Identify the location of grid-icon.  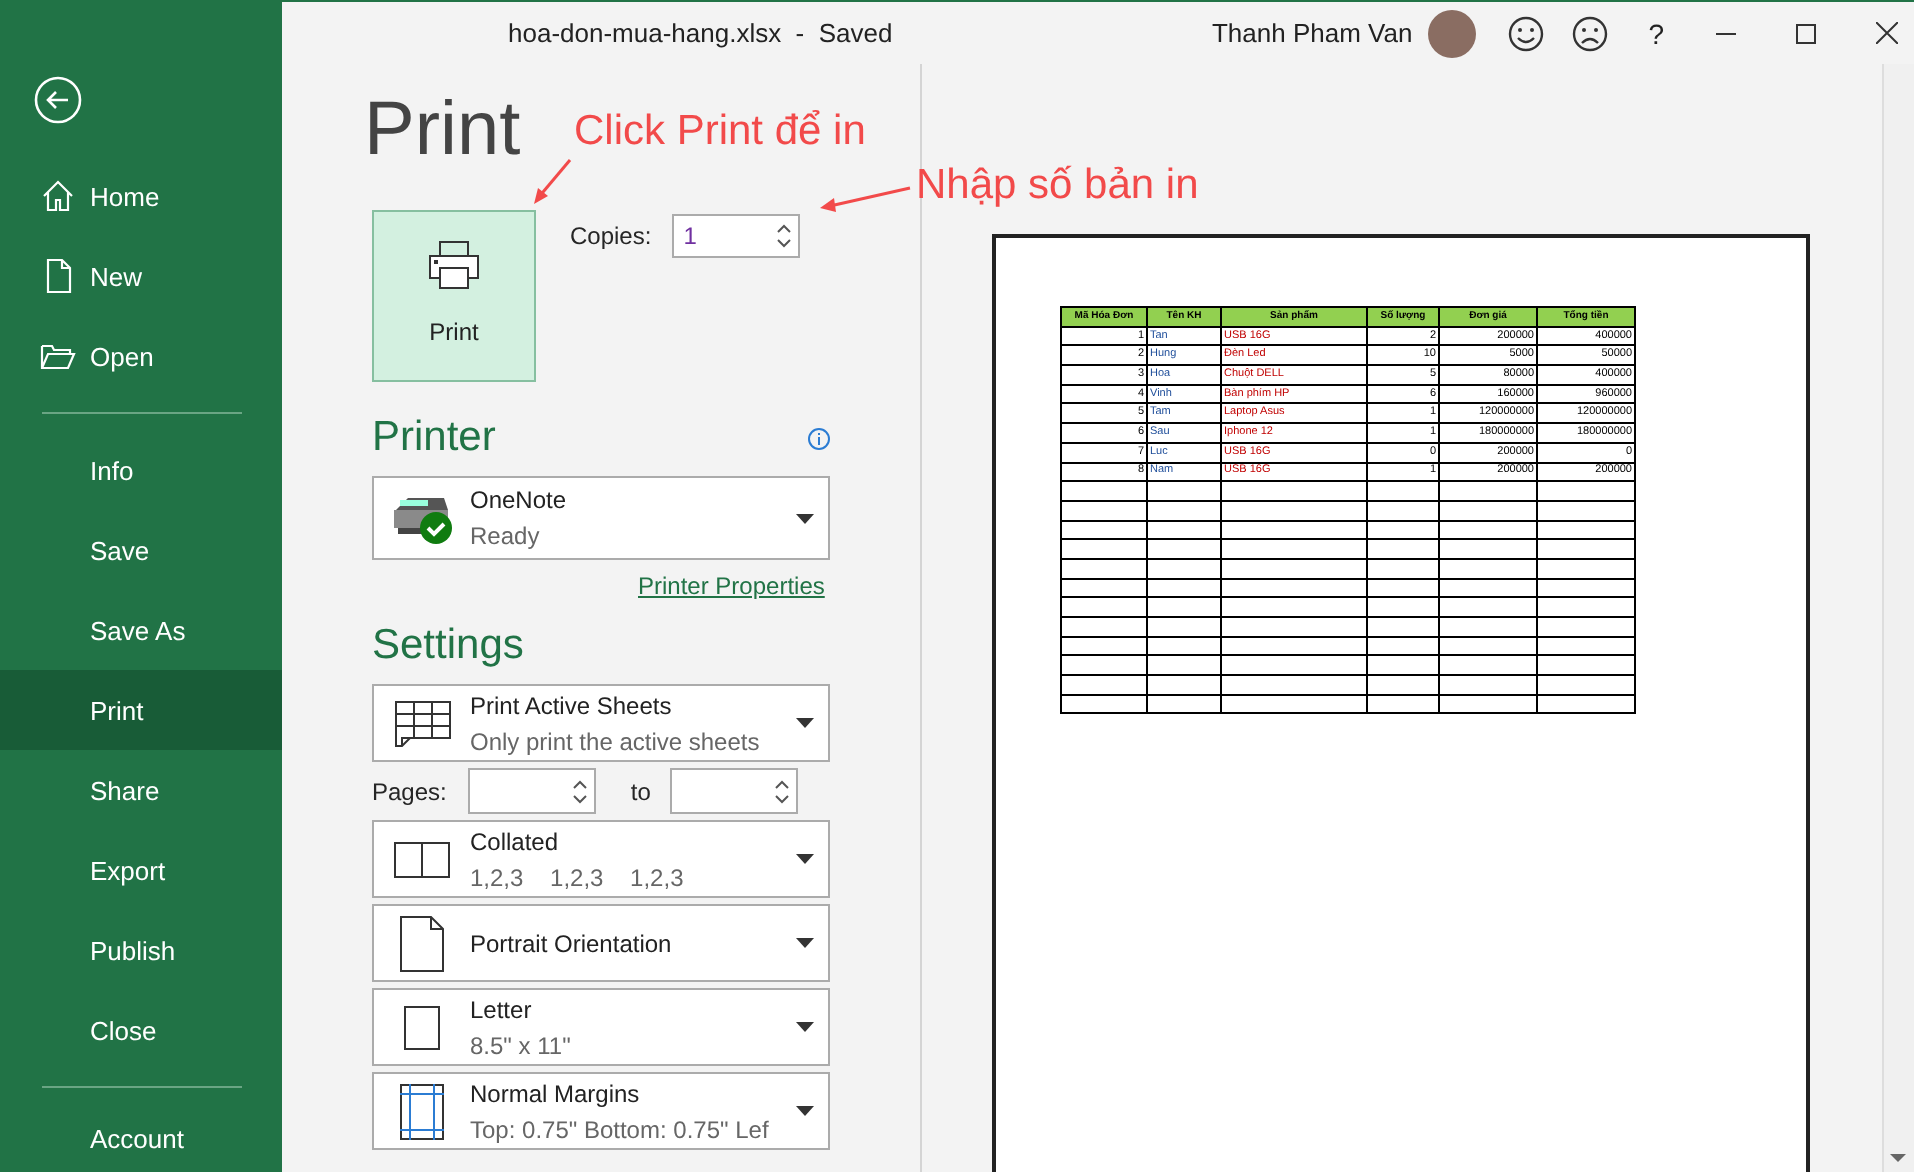
(422, 723).